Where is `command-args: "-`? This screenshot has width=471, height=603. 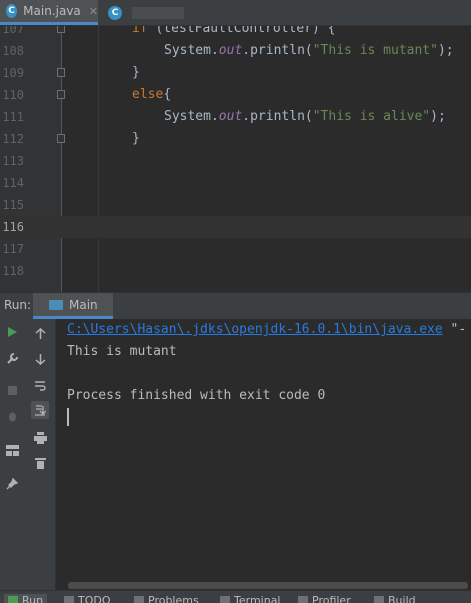
command-args: "- is located at coordinates (454, 329).